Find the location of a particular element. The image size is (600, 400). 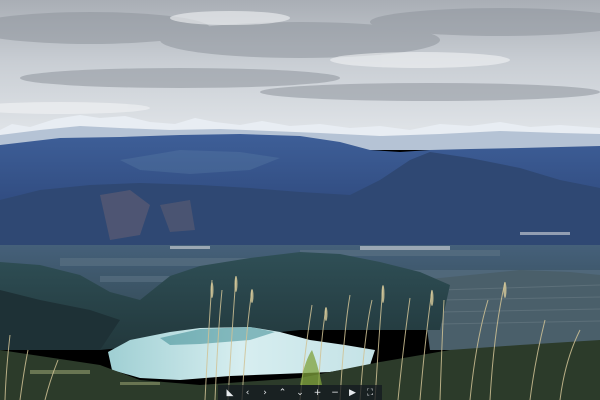

fullscreen-icon: ⛶ is located at coordinates (370, 393).